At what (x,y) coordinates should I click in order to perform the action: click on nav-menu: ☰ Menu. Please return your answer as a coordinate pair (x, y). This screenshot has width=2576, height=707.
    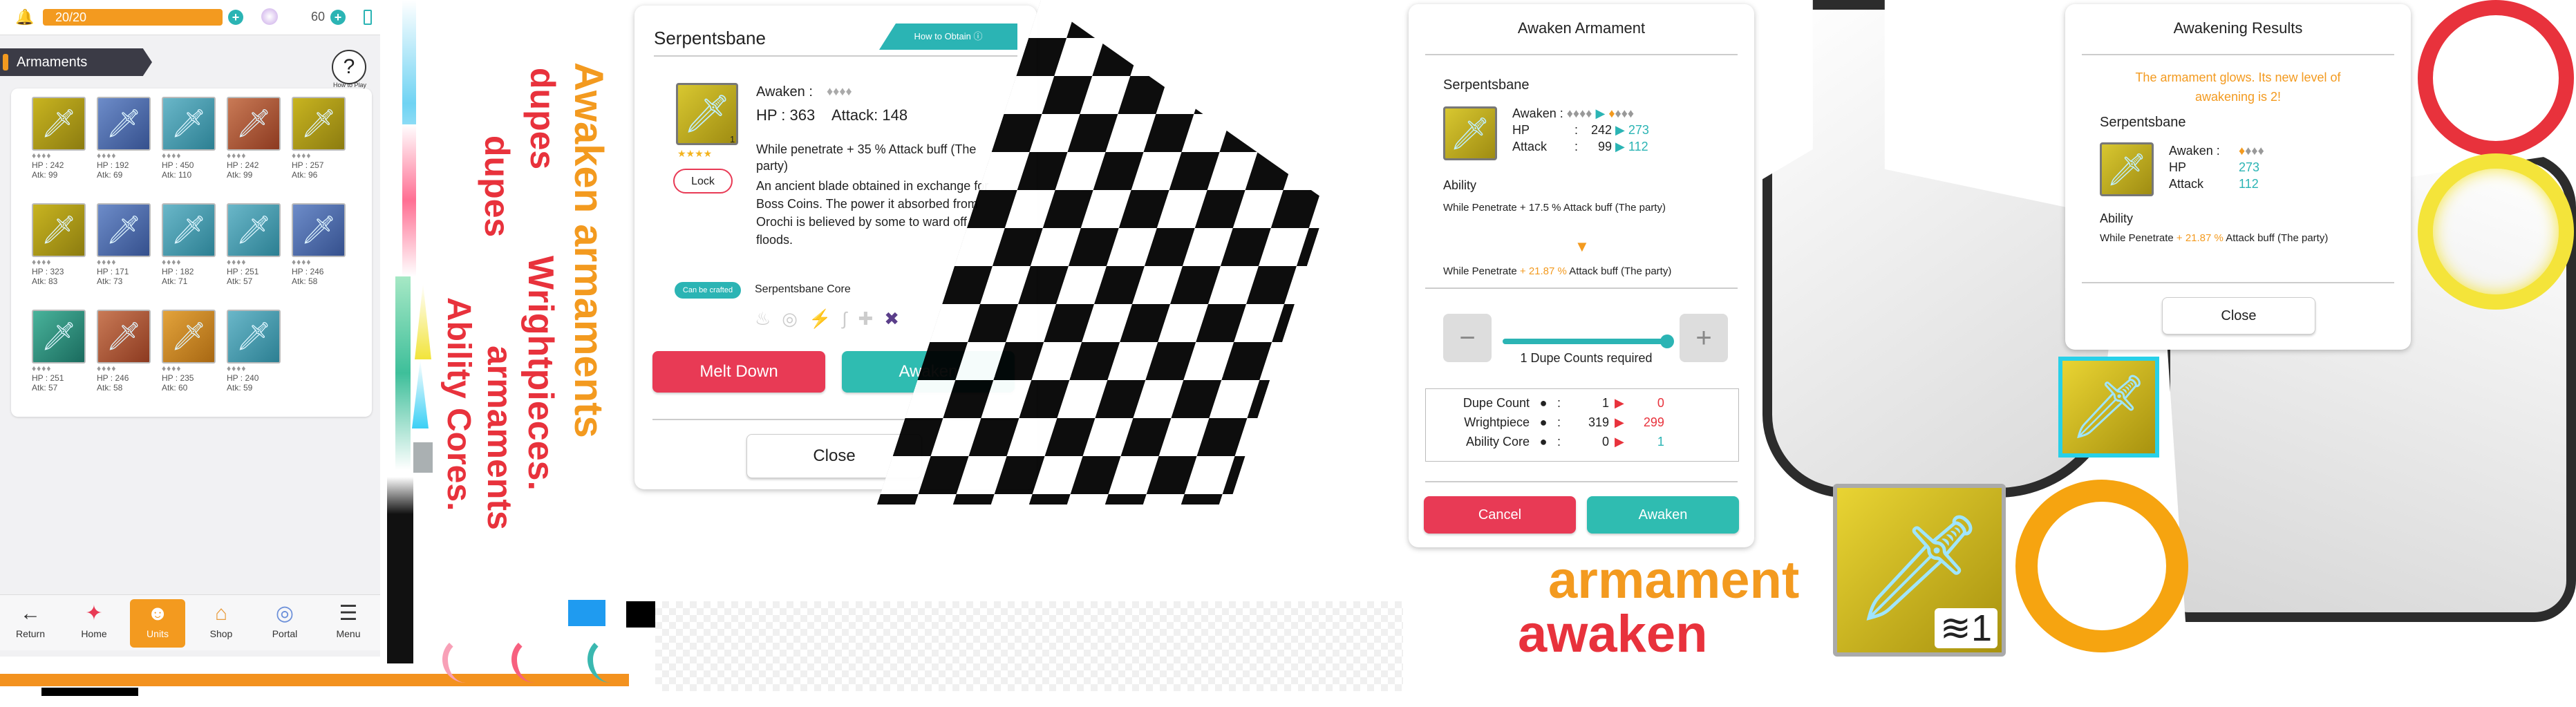
    Looking at the image, I should click on (348, 623).